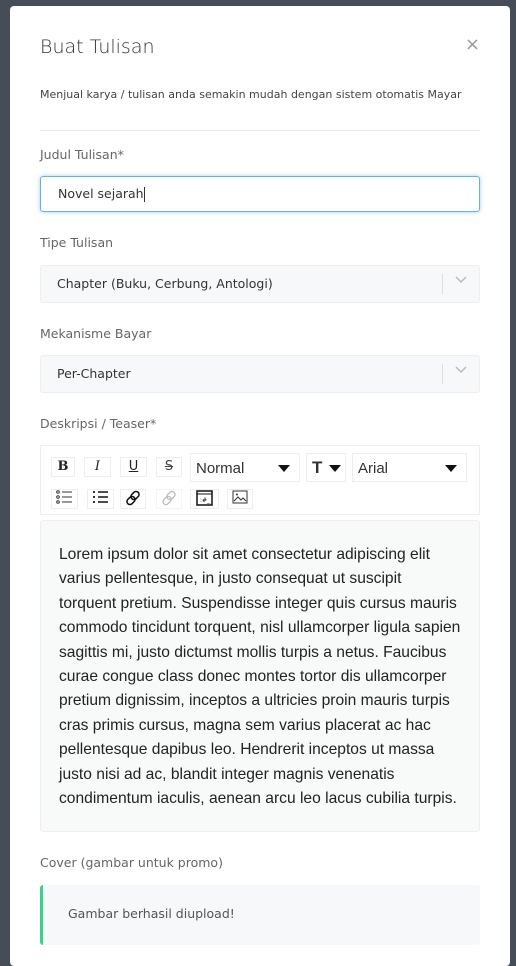  I want to click on code-view-button: :#_, so click(204, 499).